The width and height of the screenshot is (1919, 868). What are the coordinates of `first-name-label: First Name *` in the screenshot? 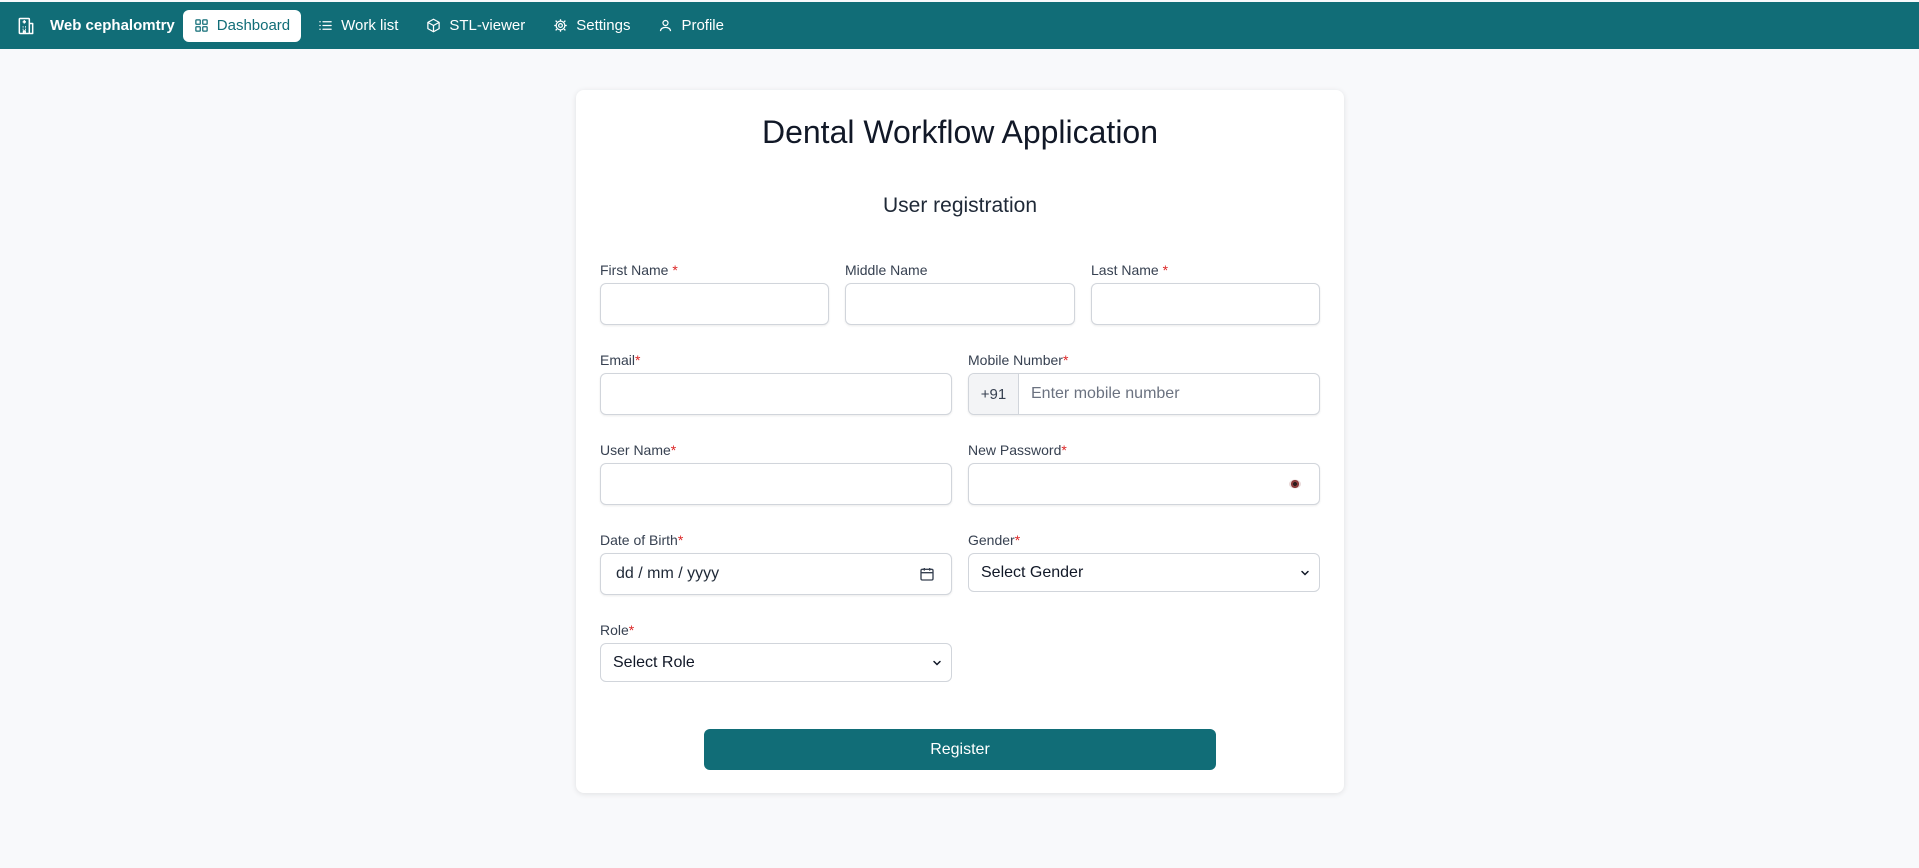 It's located at (639, 270).